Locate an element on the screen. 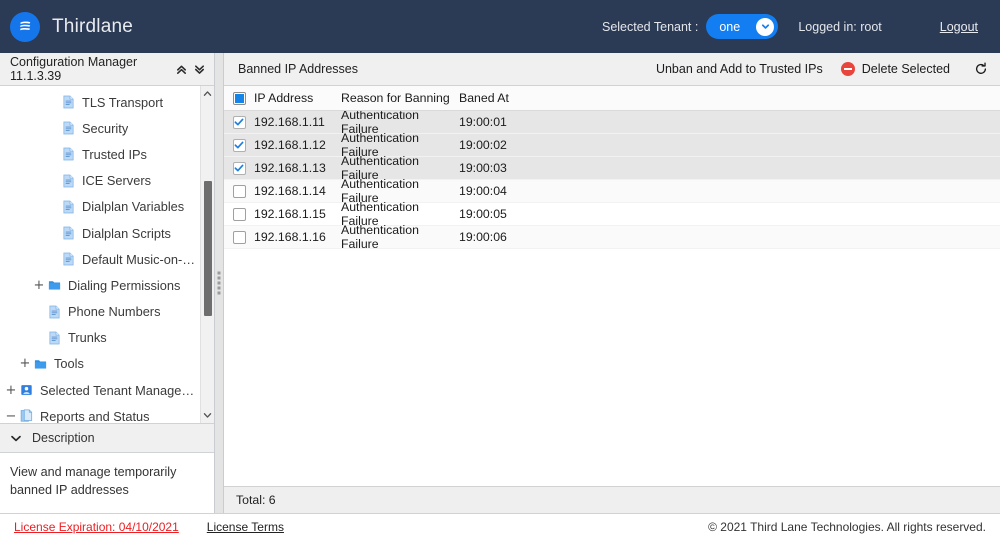  scroll-down-arrow-icon is located at coordinates (207, 415).